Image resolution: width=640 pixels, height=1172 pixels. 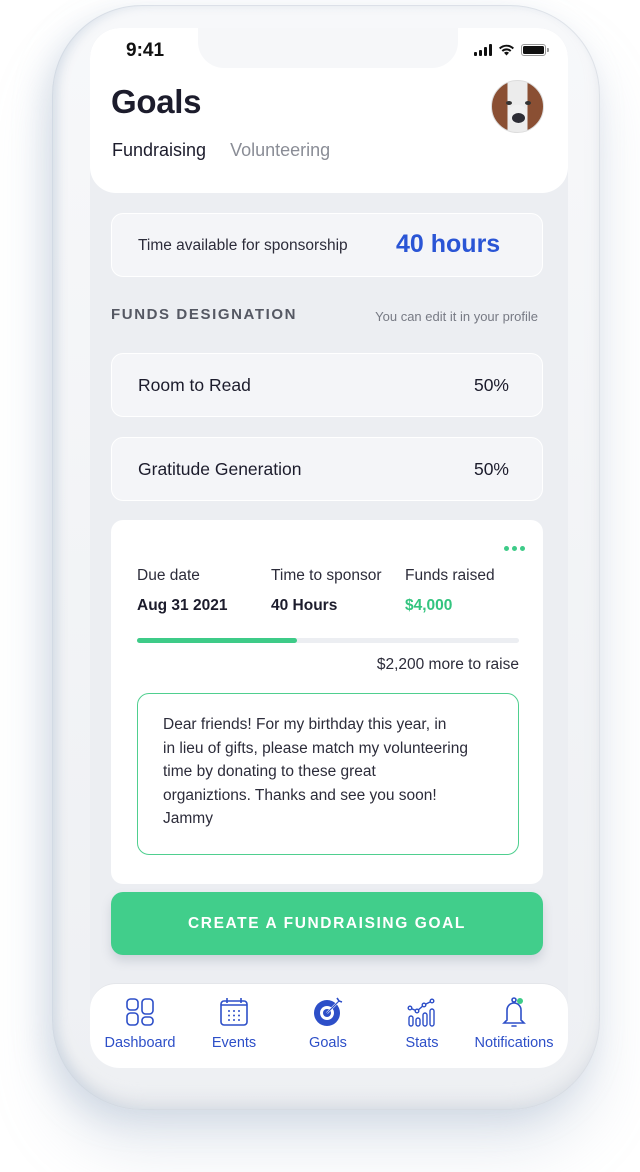 What do you see at coordinates (329, 110) in the screenshot?
I see `header: 9:41 Goals Fundraising Volunteering` at bounding box center [329, 110].